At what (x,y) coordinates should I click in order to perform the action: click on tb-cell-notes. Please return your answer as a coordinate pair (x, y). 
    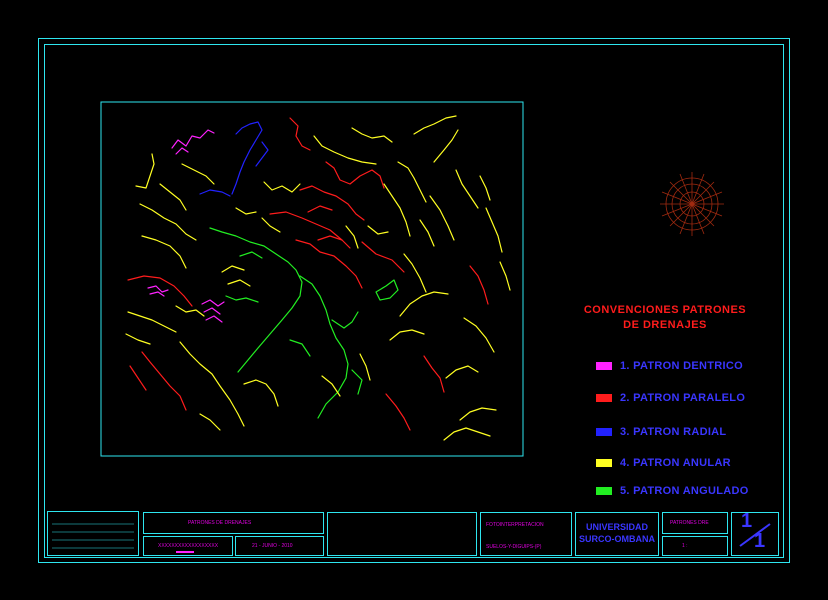
    Looking at the image, I should click on (402, 534).